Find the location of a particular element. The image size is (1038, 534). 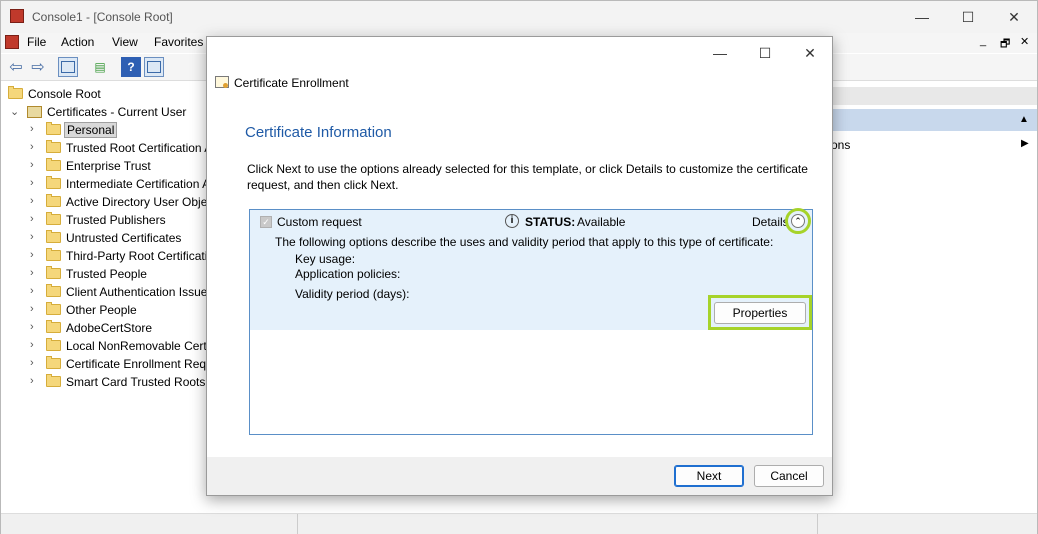

tree-item-label: Client Authentication Issue is located at coordinates (137, 292).